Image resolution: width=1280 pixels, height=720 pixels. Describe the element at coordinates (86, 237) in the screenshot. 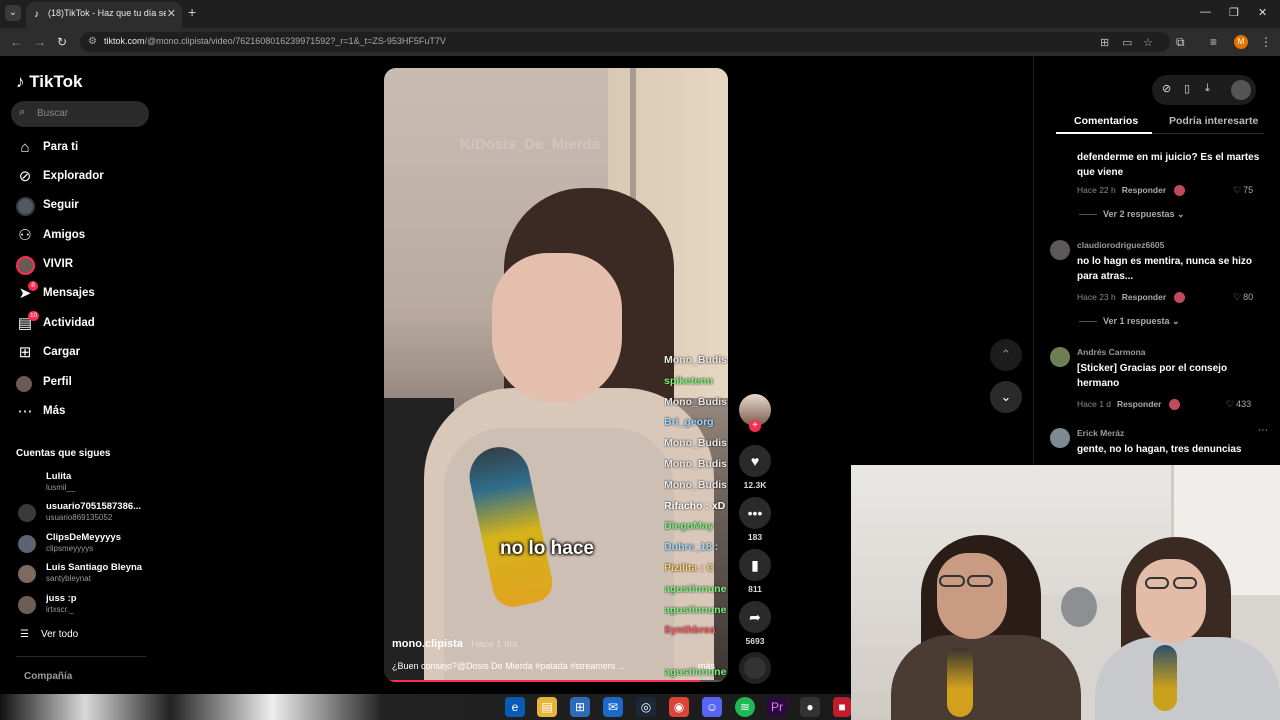

I see `nav-item-amigos: ⚇ Amigos` at that location.